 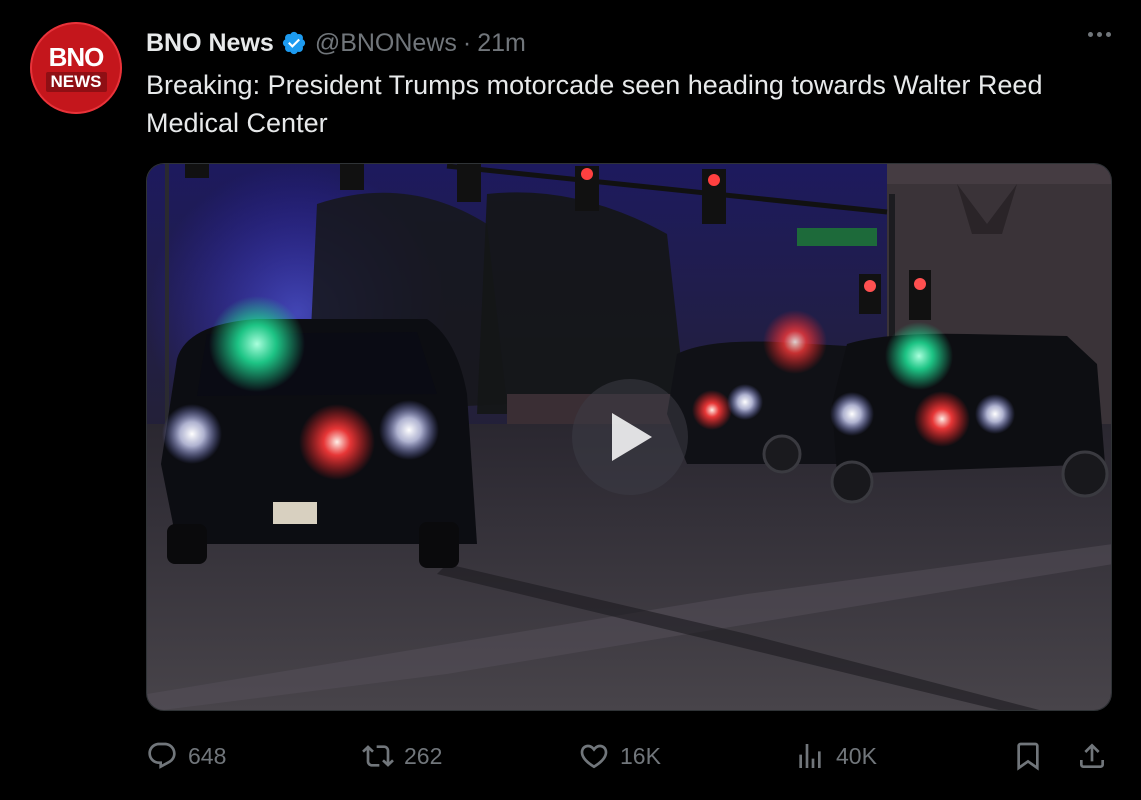 What do you see at coordinates (207, 755) in the screenshot?
I see `reply-count: 648` at bounding box center [207, 755].